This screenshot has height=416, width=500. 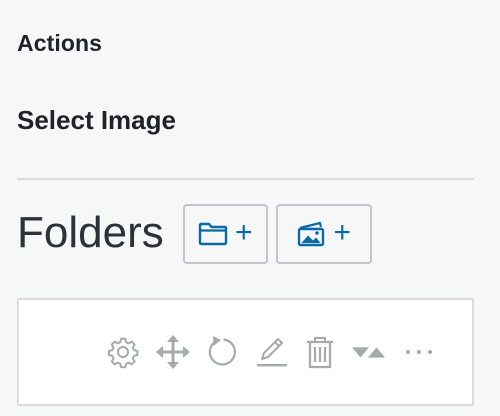 I want to click on more-icon, so click(x=419, y=352).